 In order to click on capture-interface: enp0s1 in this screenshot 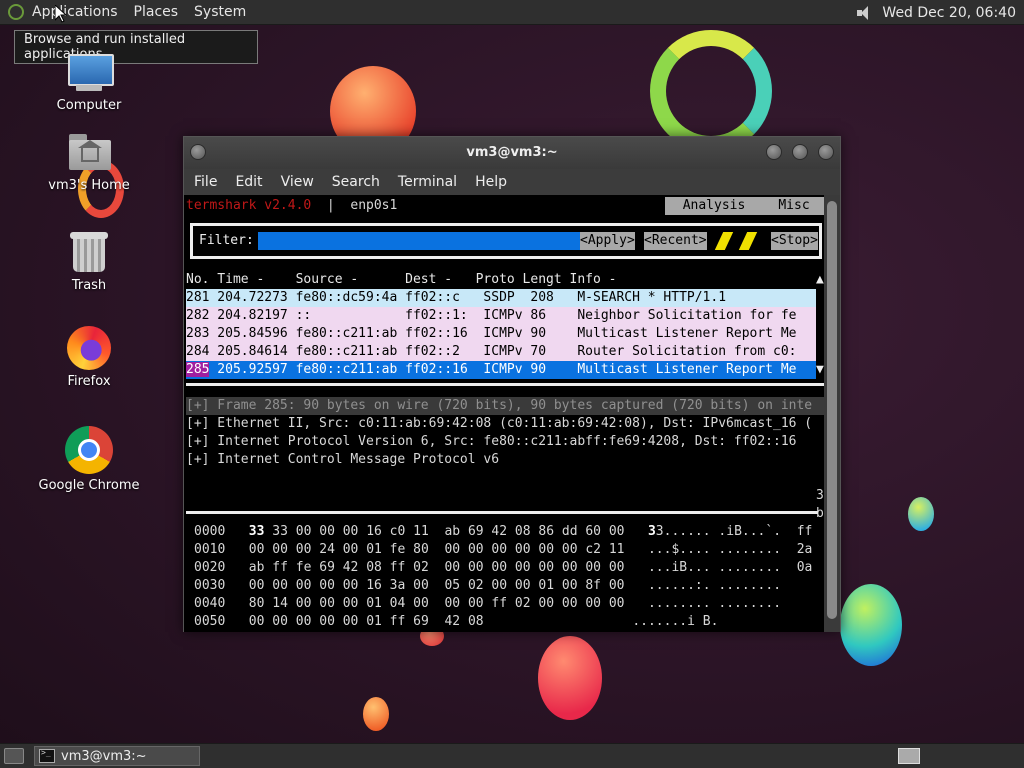, I will do `click(374, 205)`.